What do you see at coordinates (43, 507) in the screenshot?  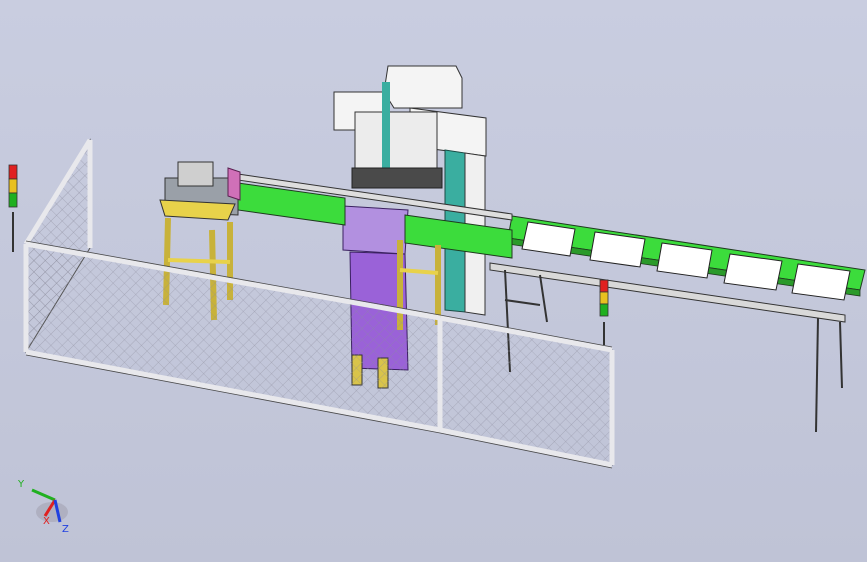 I see `orientation-triad: Y X Z` at bounding box center [43, 507].